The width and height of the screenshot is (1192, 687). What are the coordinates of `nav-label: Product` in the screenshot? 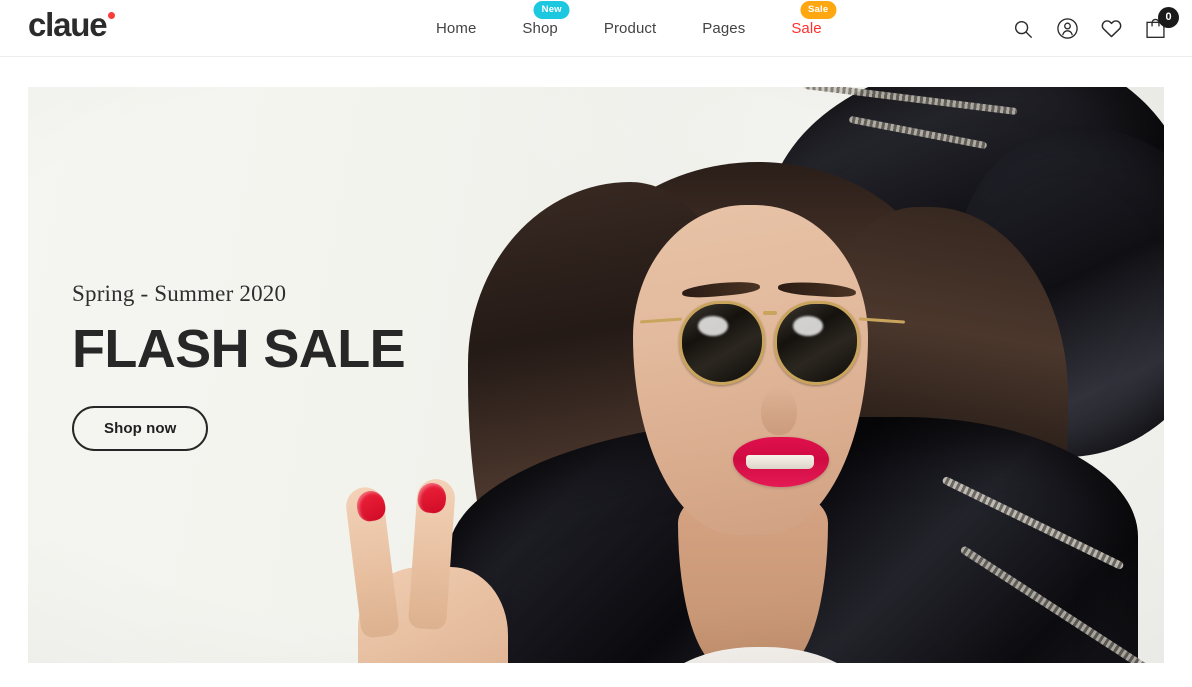 It's located at (630, 28).